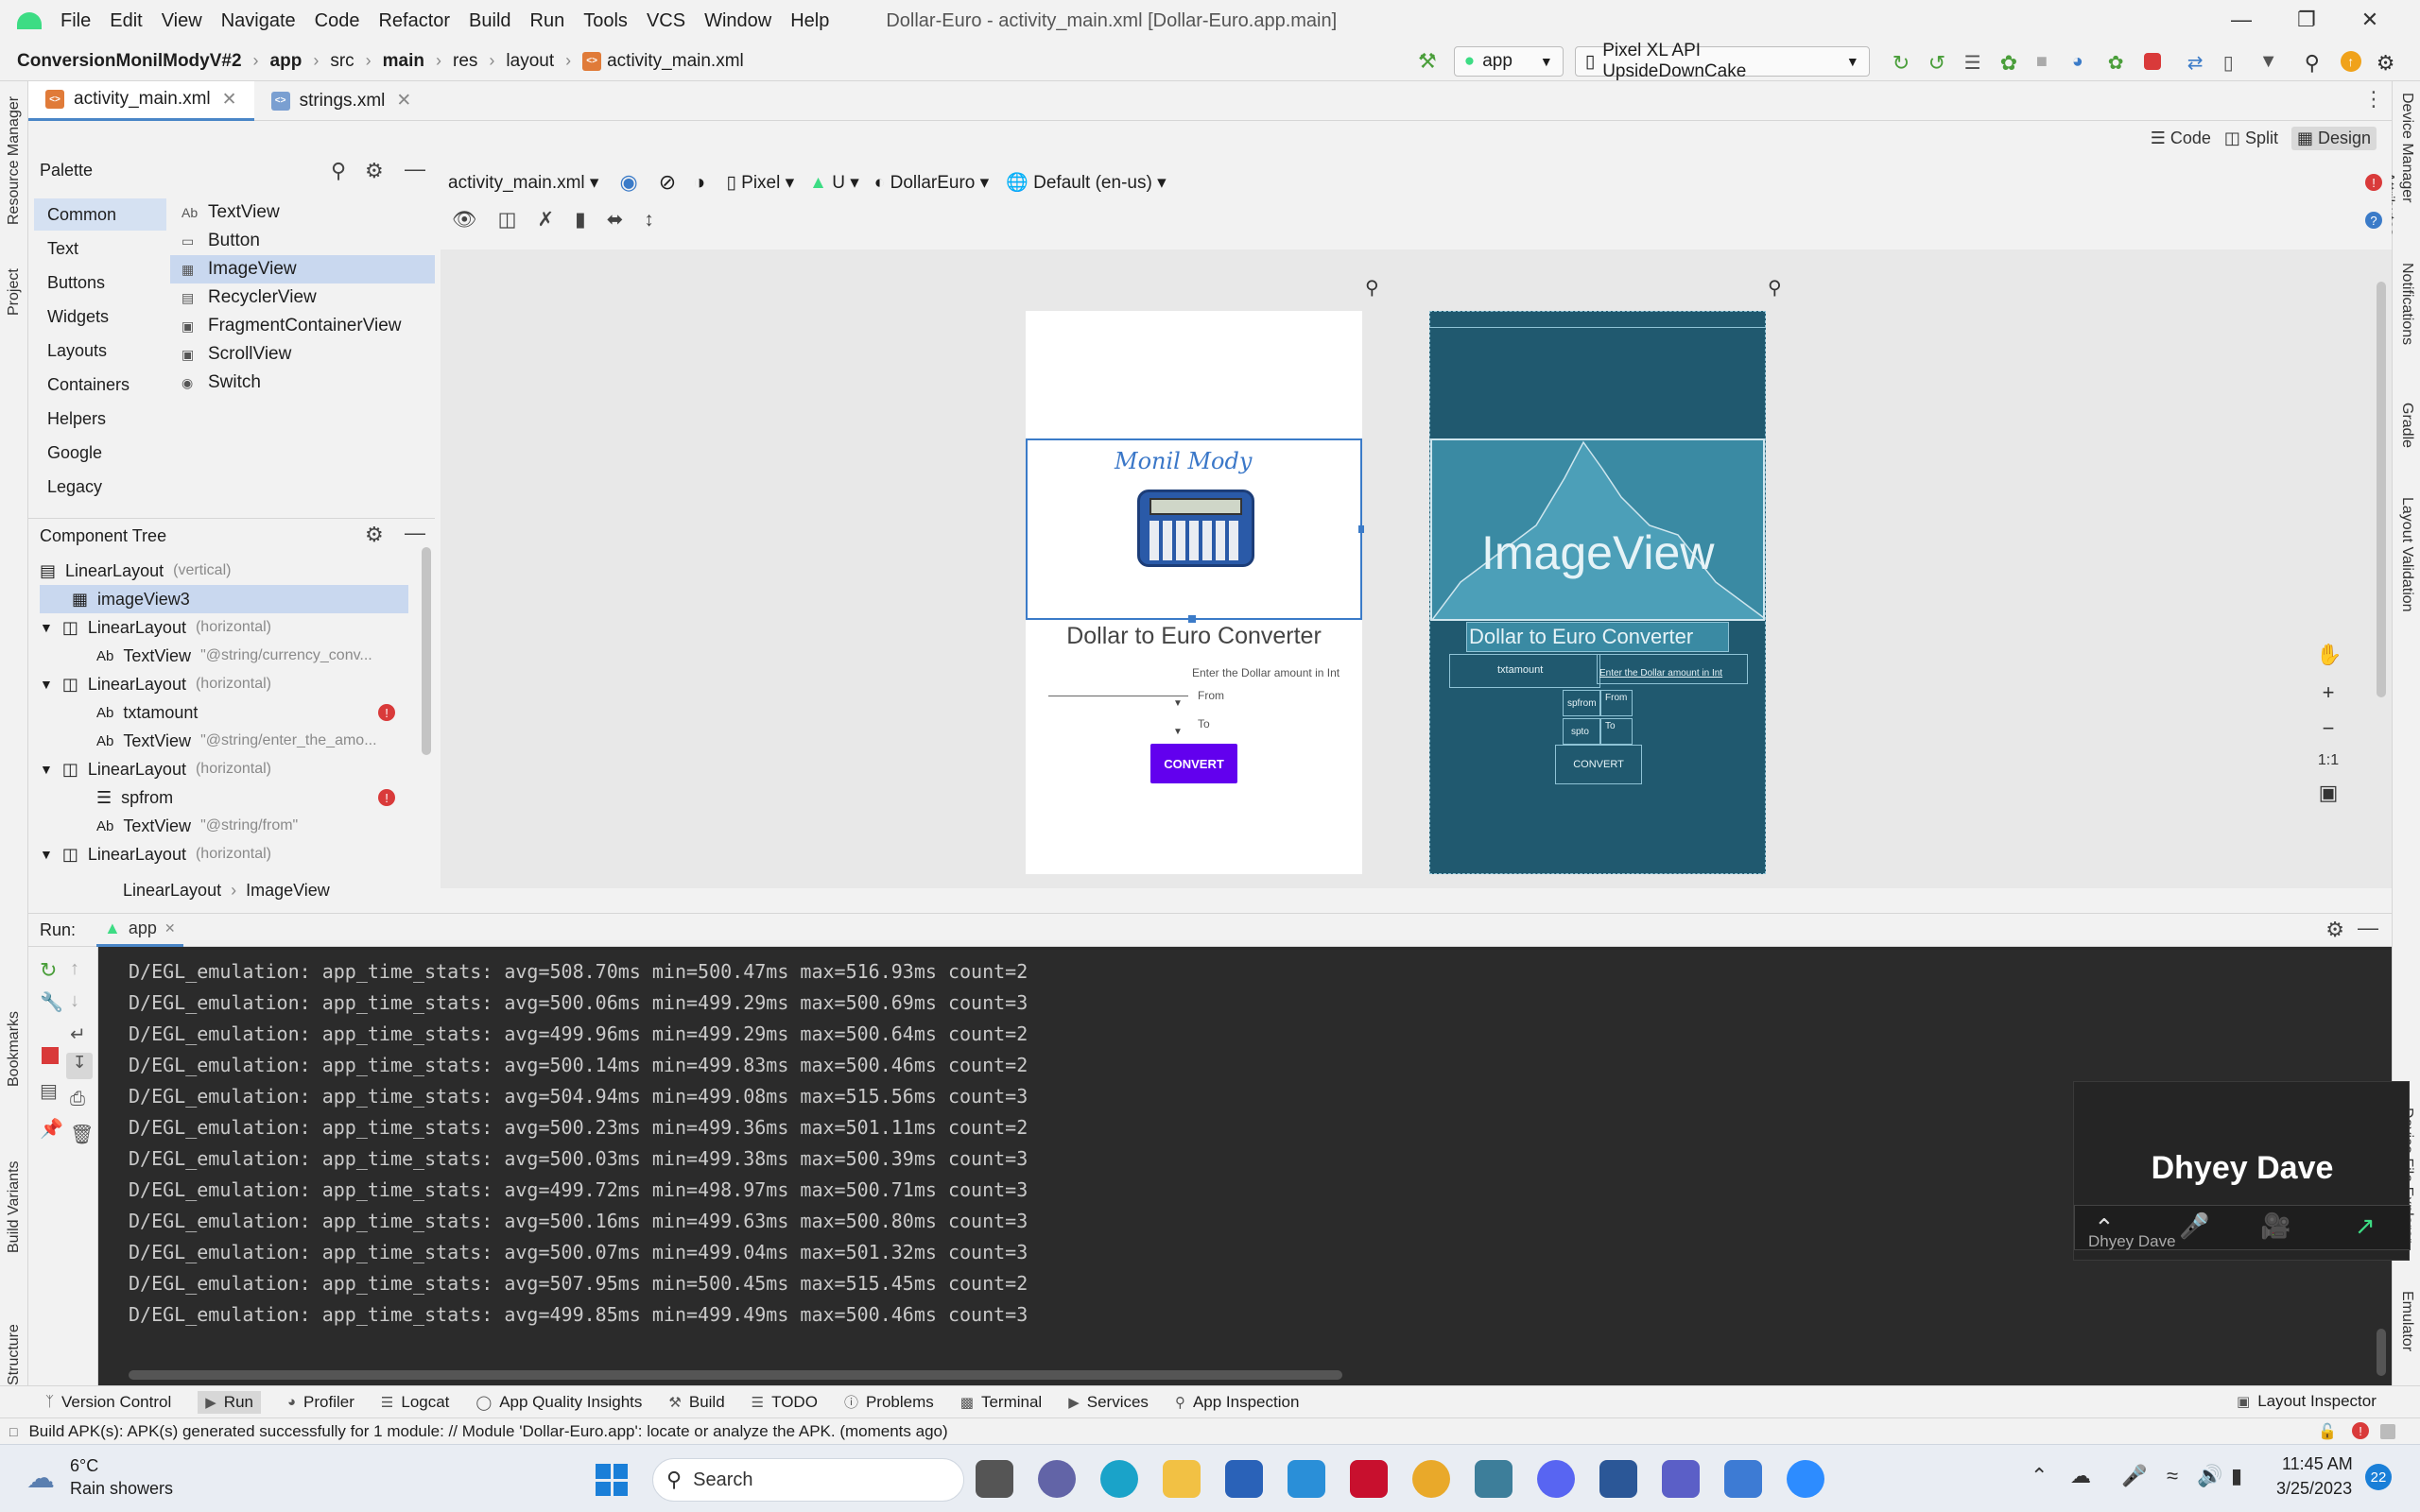  Describe the element at coordinates (612, 1480) in the screenshot. I see `windows-start-icon` at that location.